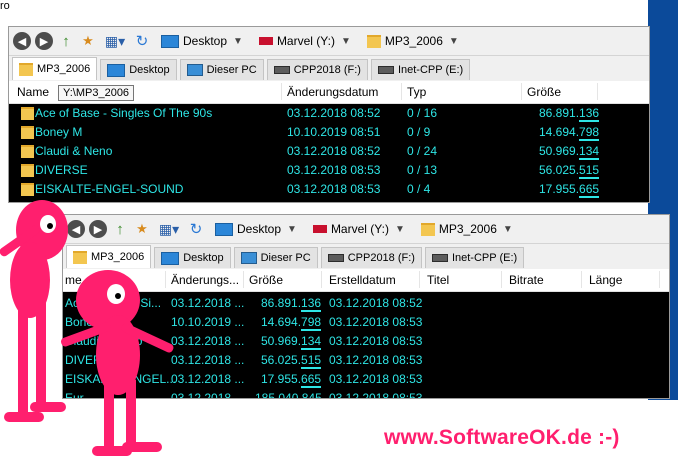  What do you see at coordinates (559, 170) in the screenshot?
I see `size-main: 56.025.` at bounding box center [559, 170].